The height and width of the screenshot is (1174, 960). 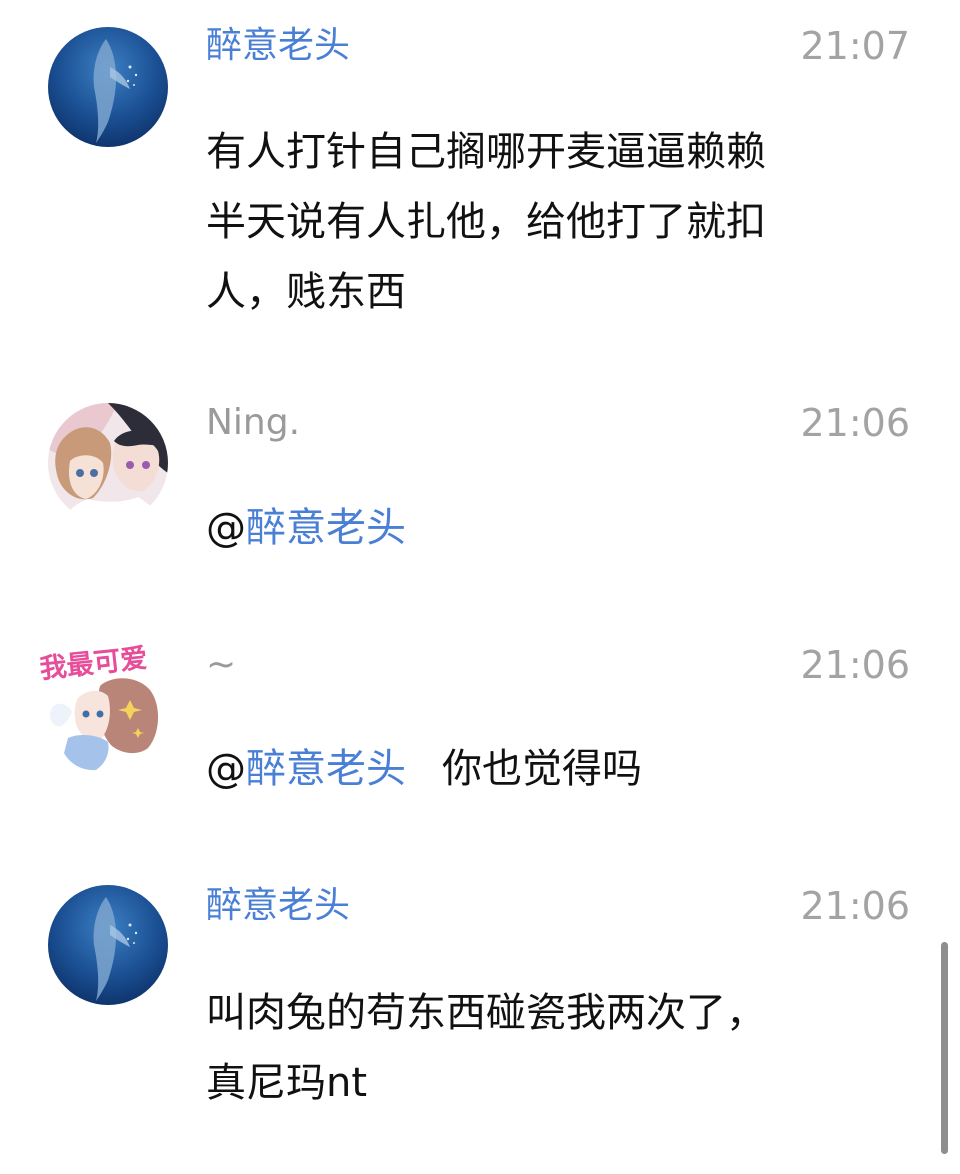 What do you see at coordinates (855, 46) in the screenshot?
I see `message-time: 21:07` at bounding box center [855, 46].